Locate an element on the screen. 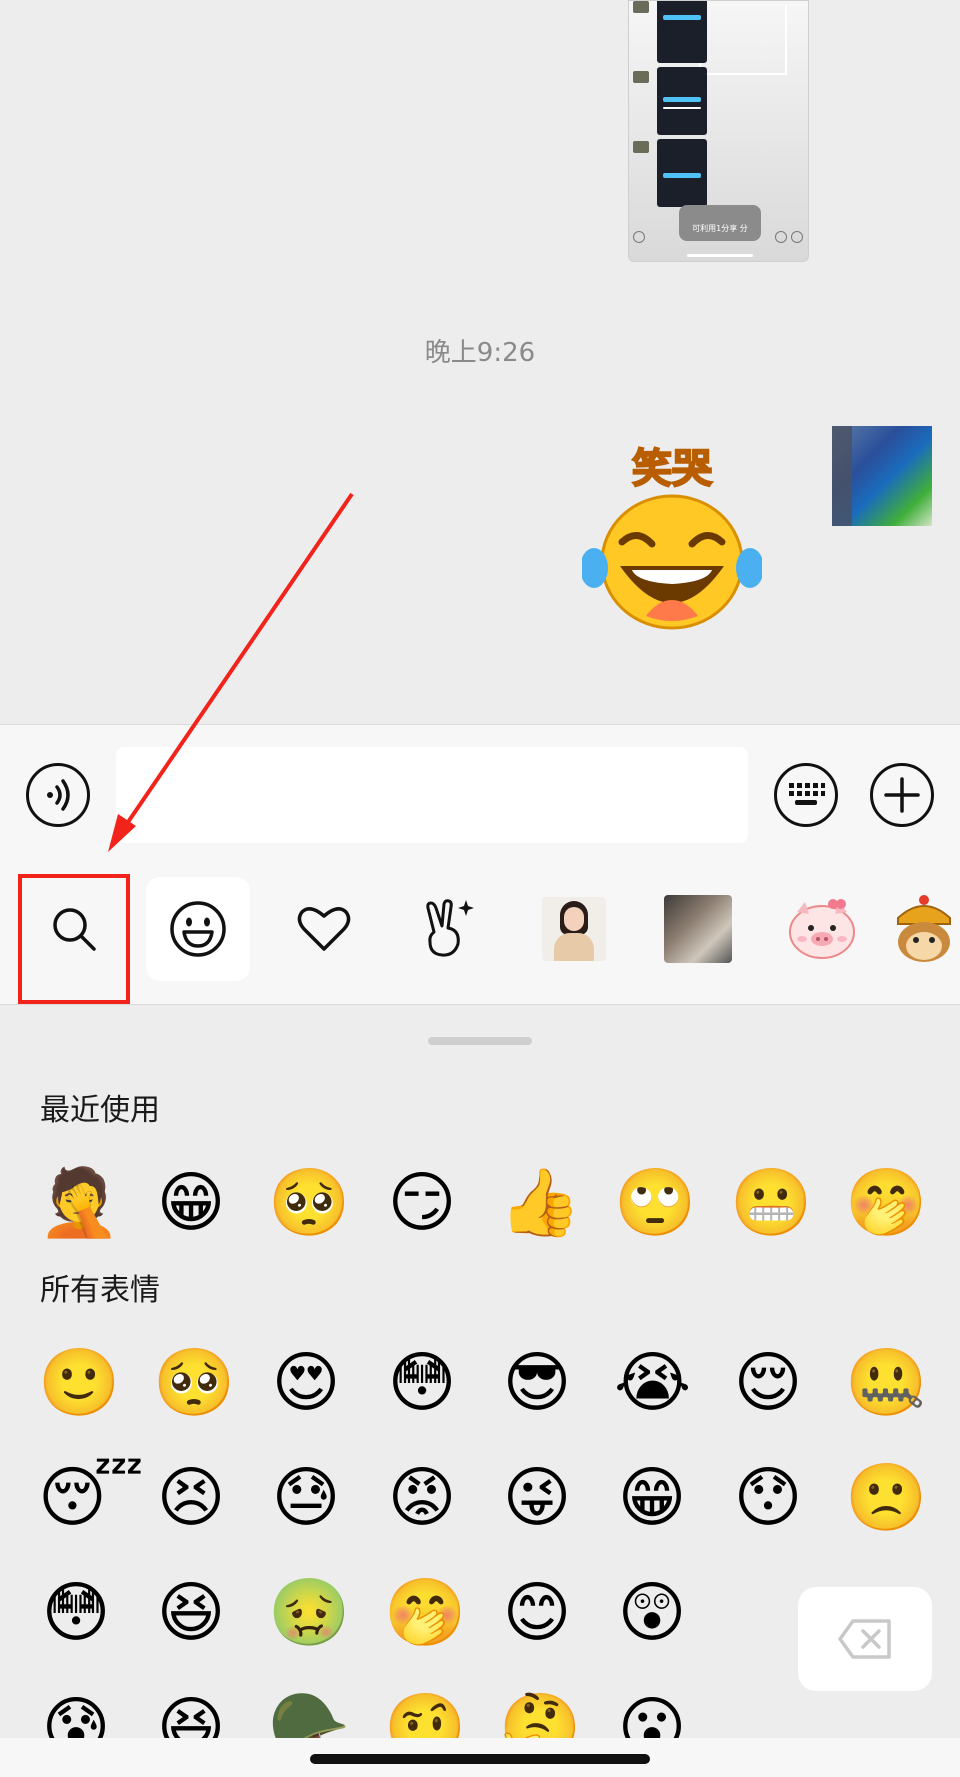 The image size is (960, 1777). emoji-cell: 😬 is located at coordinates (771, 1203).